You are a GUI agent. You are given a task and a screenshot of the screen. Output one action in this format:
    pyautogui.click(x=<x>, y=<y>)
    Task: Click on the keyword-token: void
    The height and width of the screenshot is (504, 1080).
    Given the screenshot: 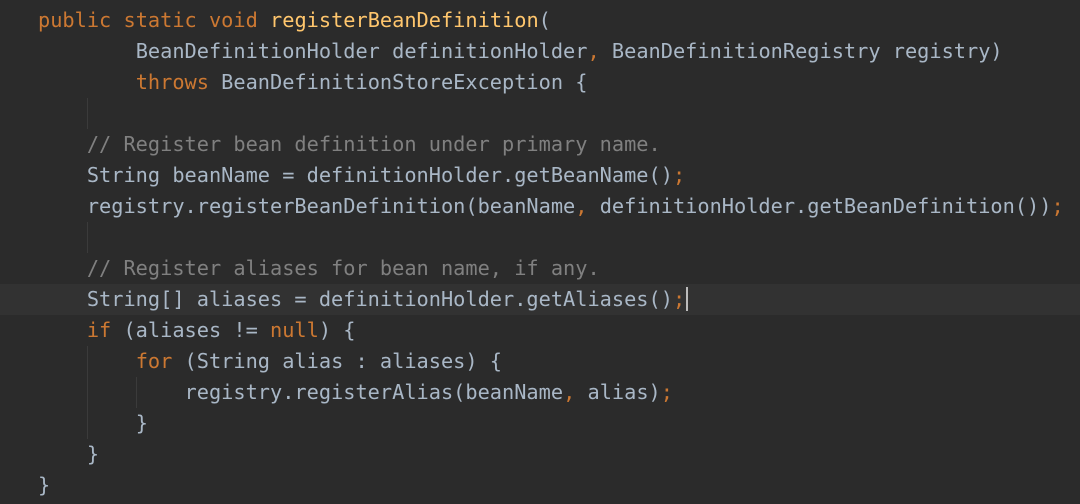 What is the action you would take?
    pyautogui.click(x=233, y=20)
    